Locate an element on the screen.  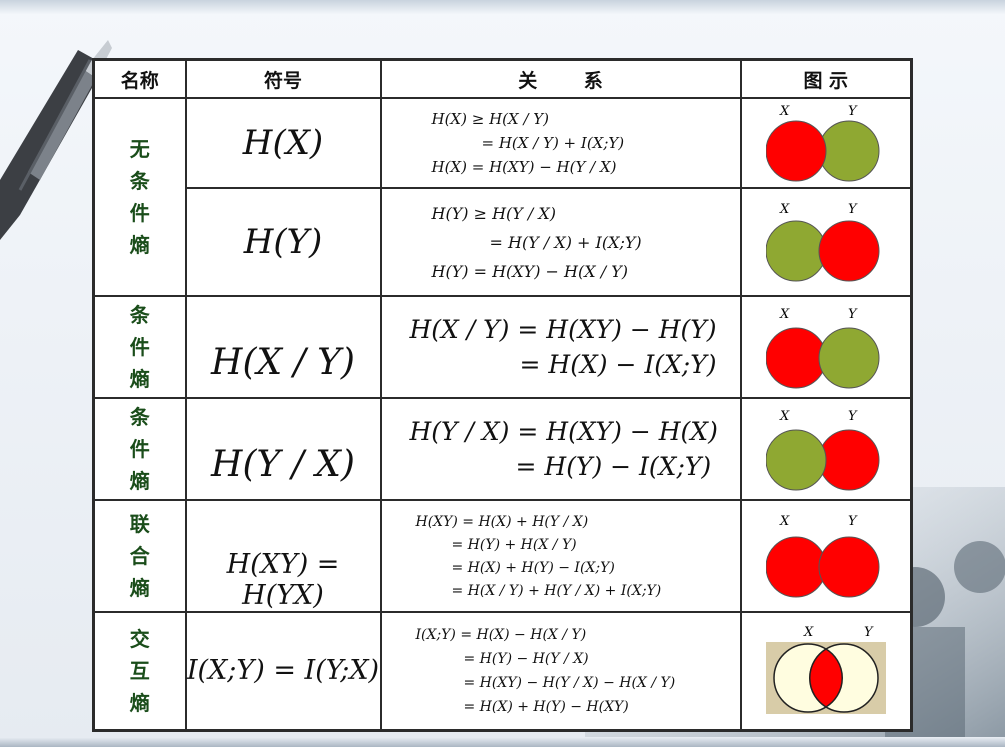
row-symbol: H(Y / X) is located at coordinates (283, 449).